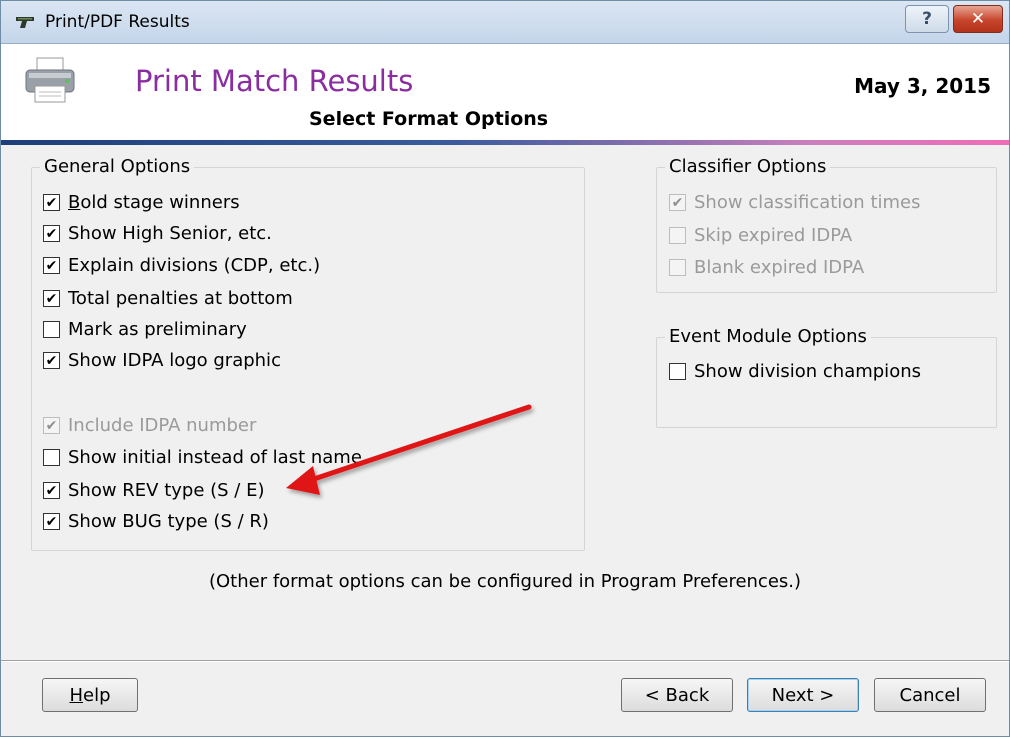 This screenshot has height=737, width=1010. I want to click on blank-expired-idpa-checkbox, so click(677, 267).